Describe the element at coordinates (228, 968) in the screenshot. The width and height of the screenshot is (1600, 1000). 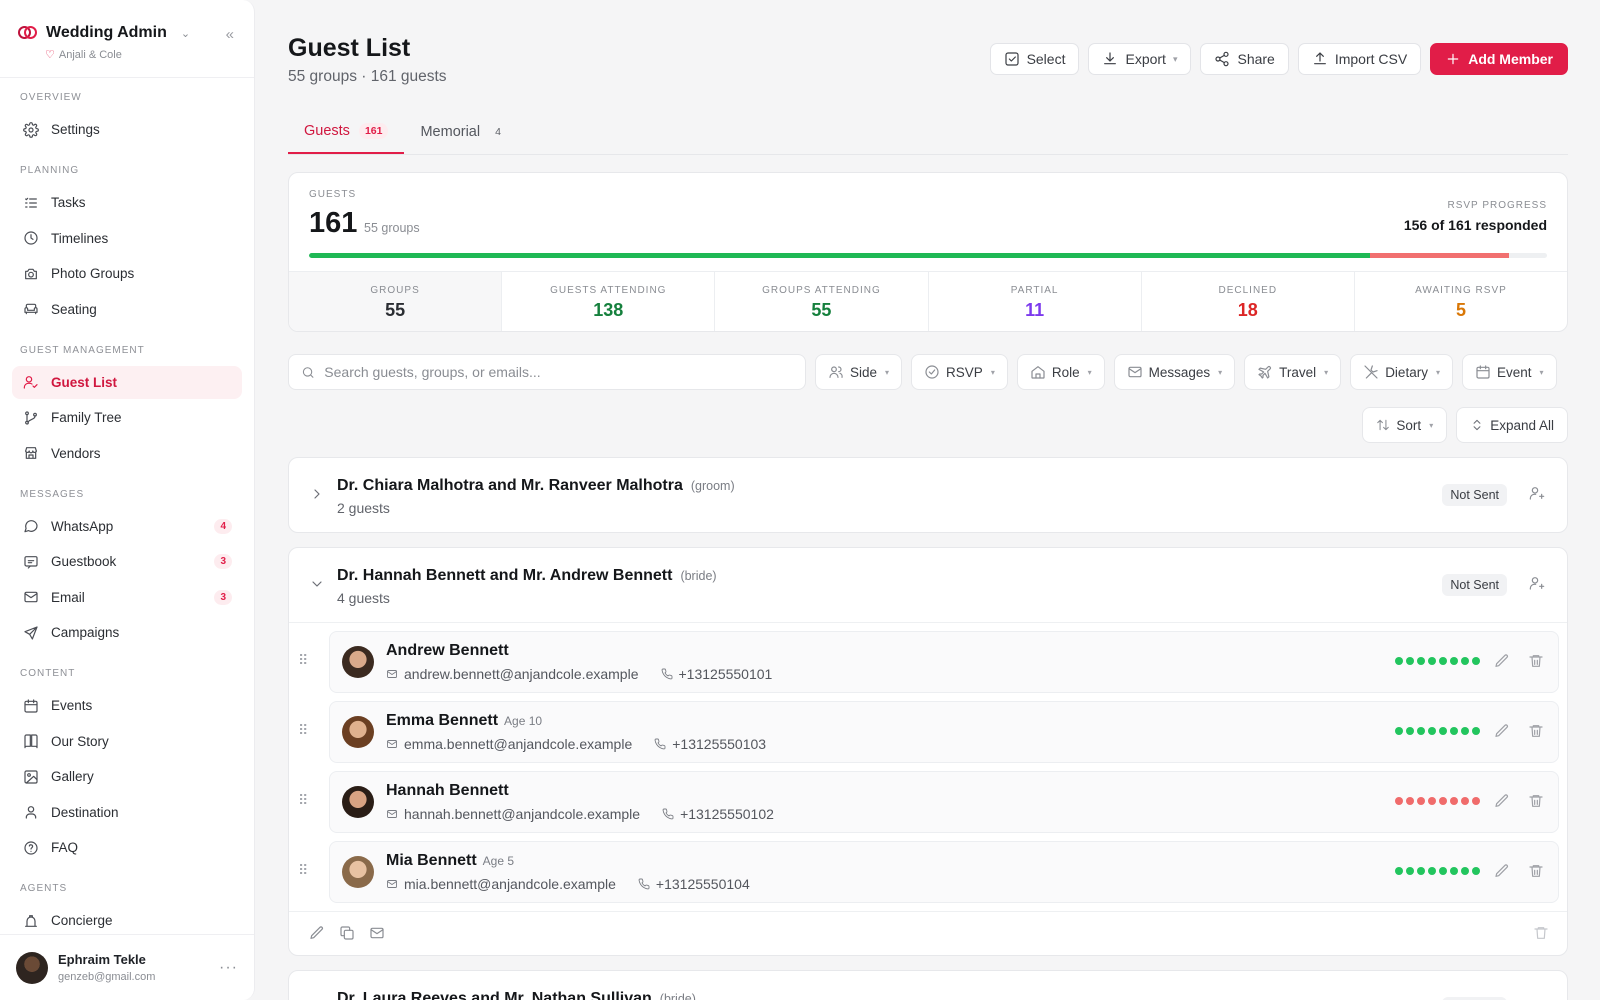
I see `more-icon: ···` at that location.